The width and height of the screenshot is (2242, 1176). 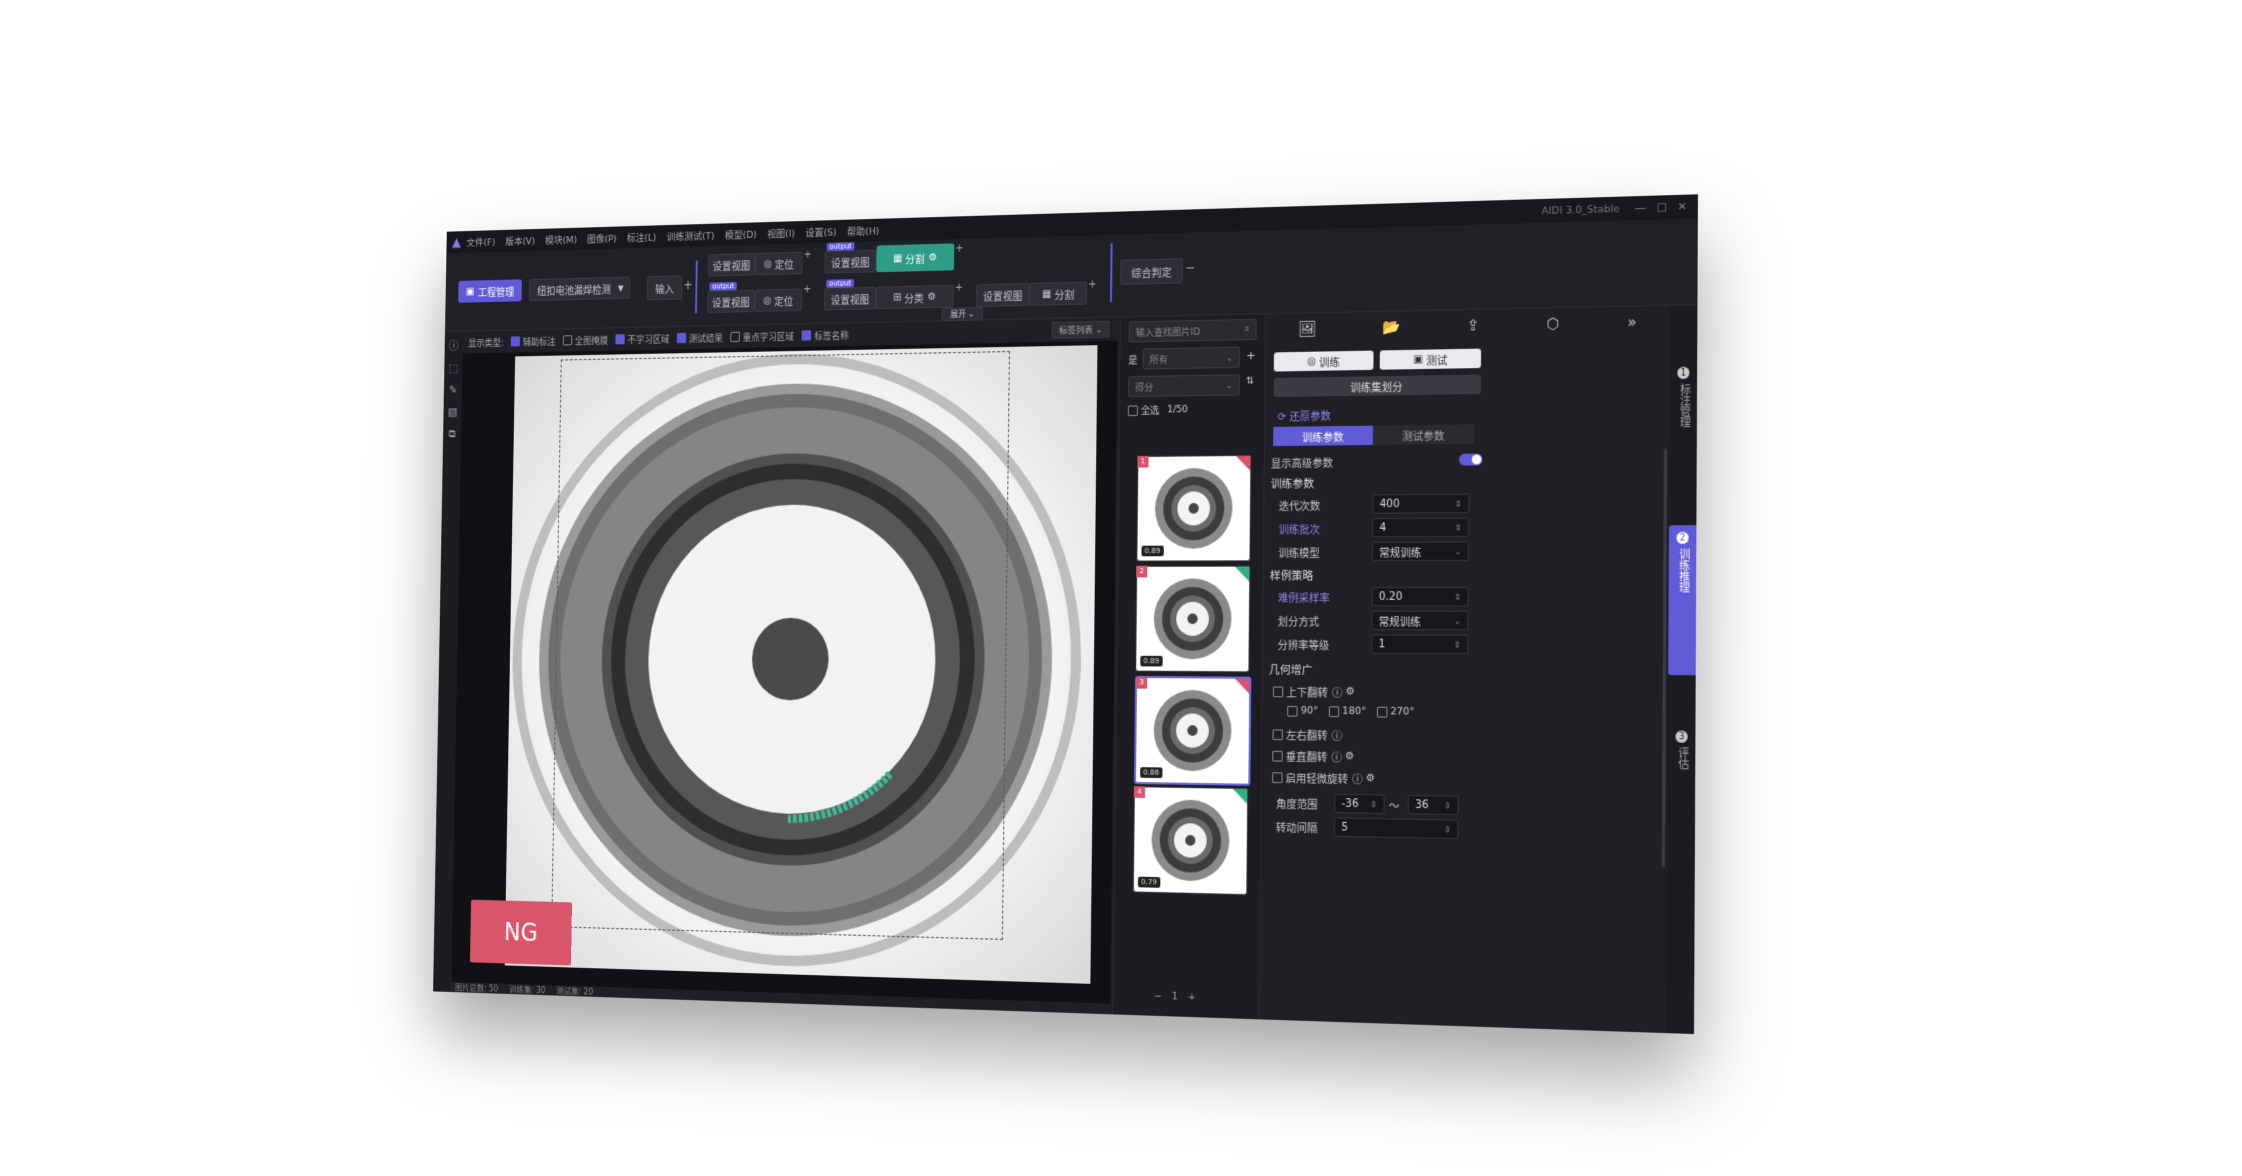 What do you see at coordinates (1190, 267) in the screenshot?
I see `remove-node-icon: −` at bounding box center [1190, 267].